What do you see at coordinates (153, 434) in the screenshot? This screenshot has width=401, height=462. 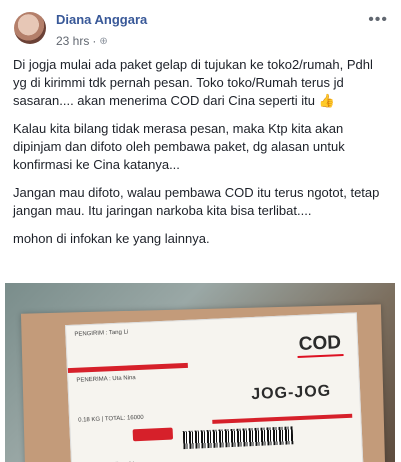 I see `courier-stamp` at bounding box center [153, 434].